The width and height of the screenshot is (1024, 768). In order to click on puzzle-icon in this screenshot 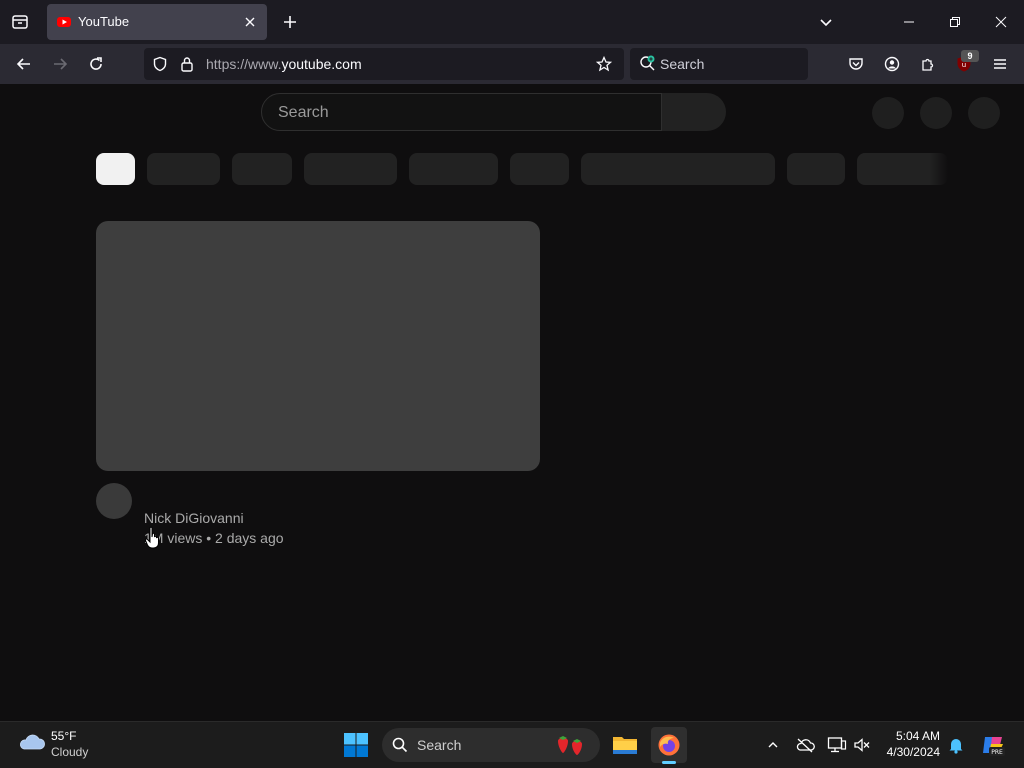, I will do `click(928, 64)`.